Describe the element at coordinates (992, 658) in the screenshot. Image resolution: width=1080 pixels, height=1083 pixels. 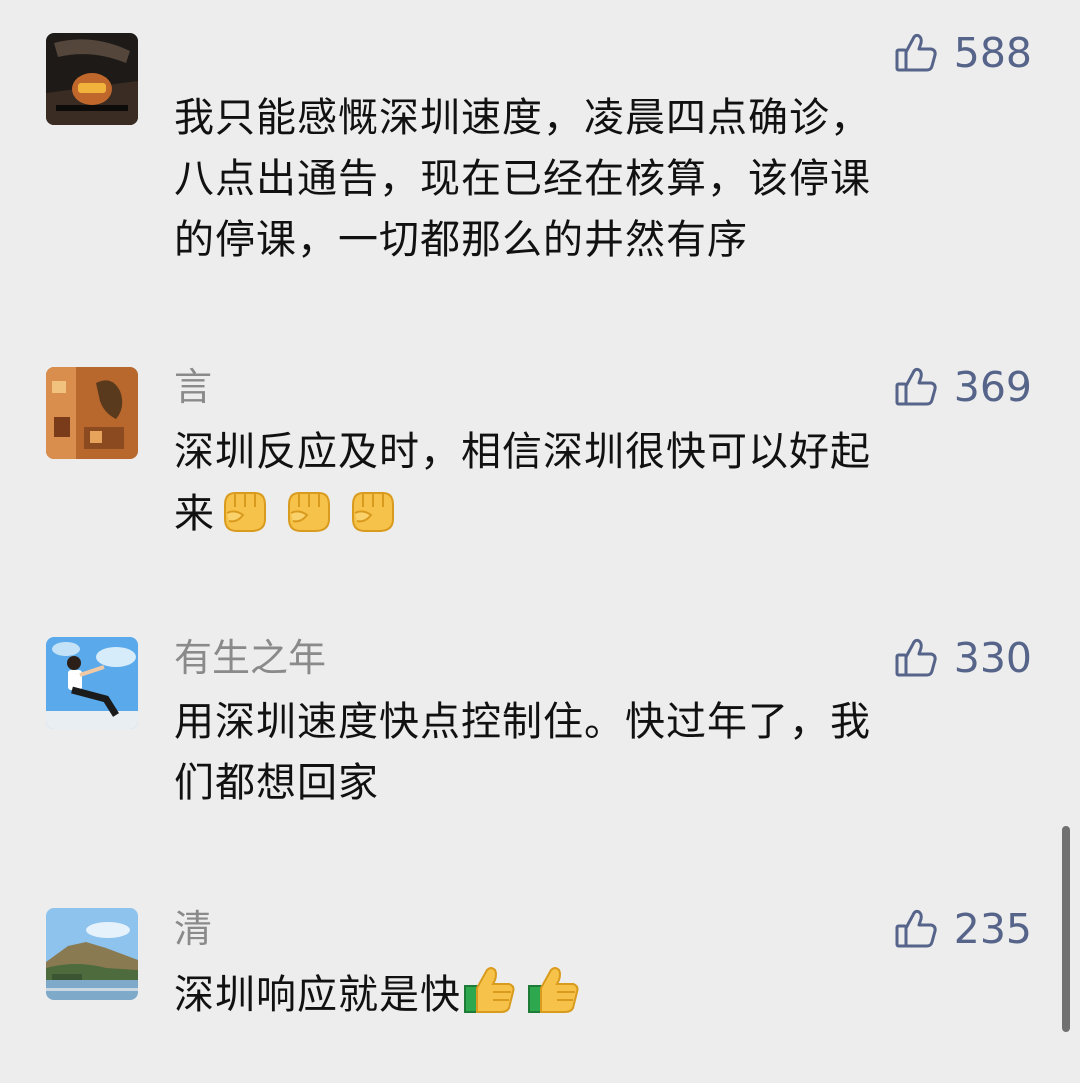
I see `like-count: 330` at that location.